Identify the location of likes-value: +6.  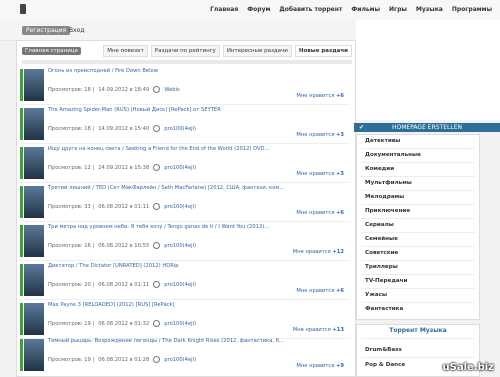
(340, 213).